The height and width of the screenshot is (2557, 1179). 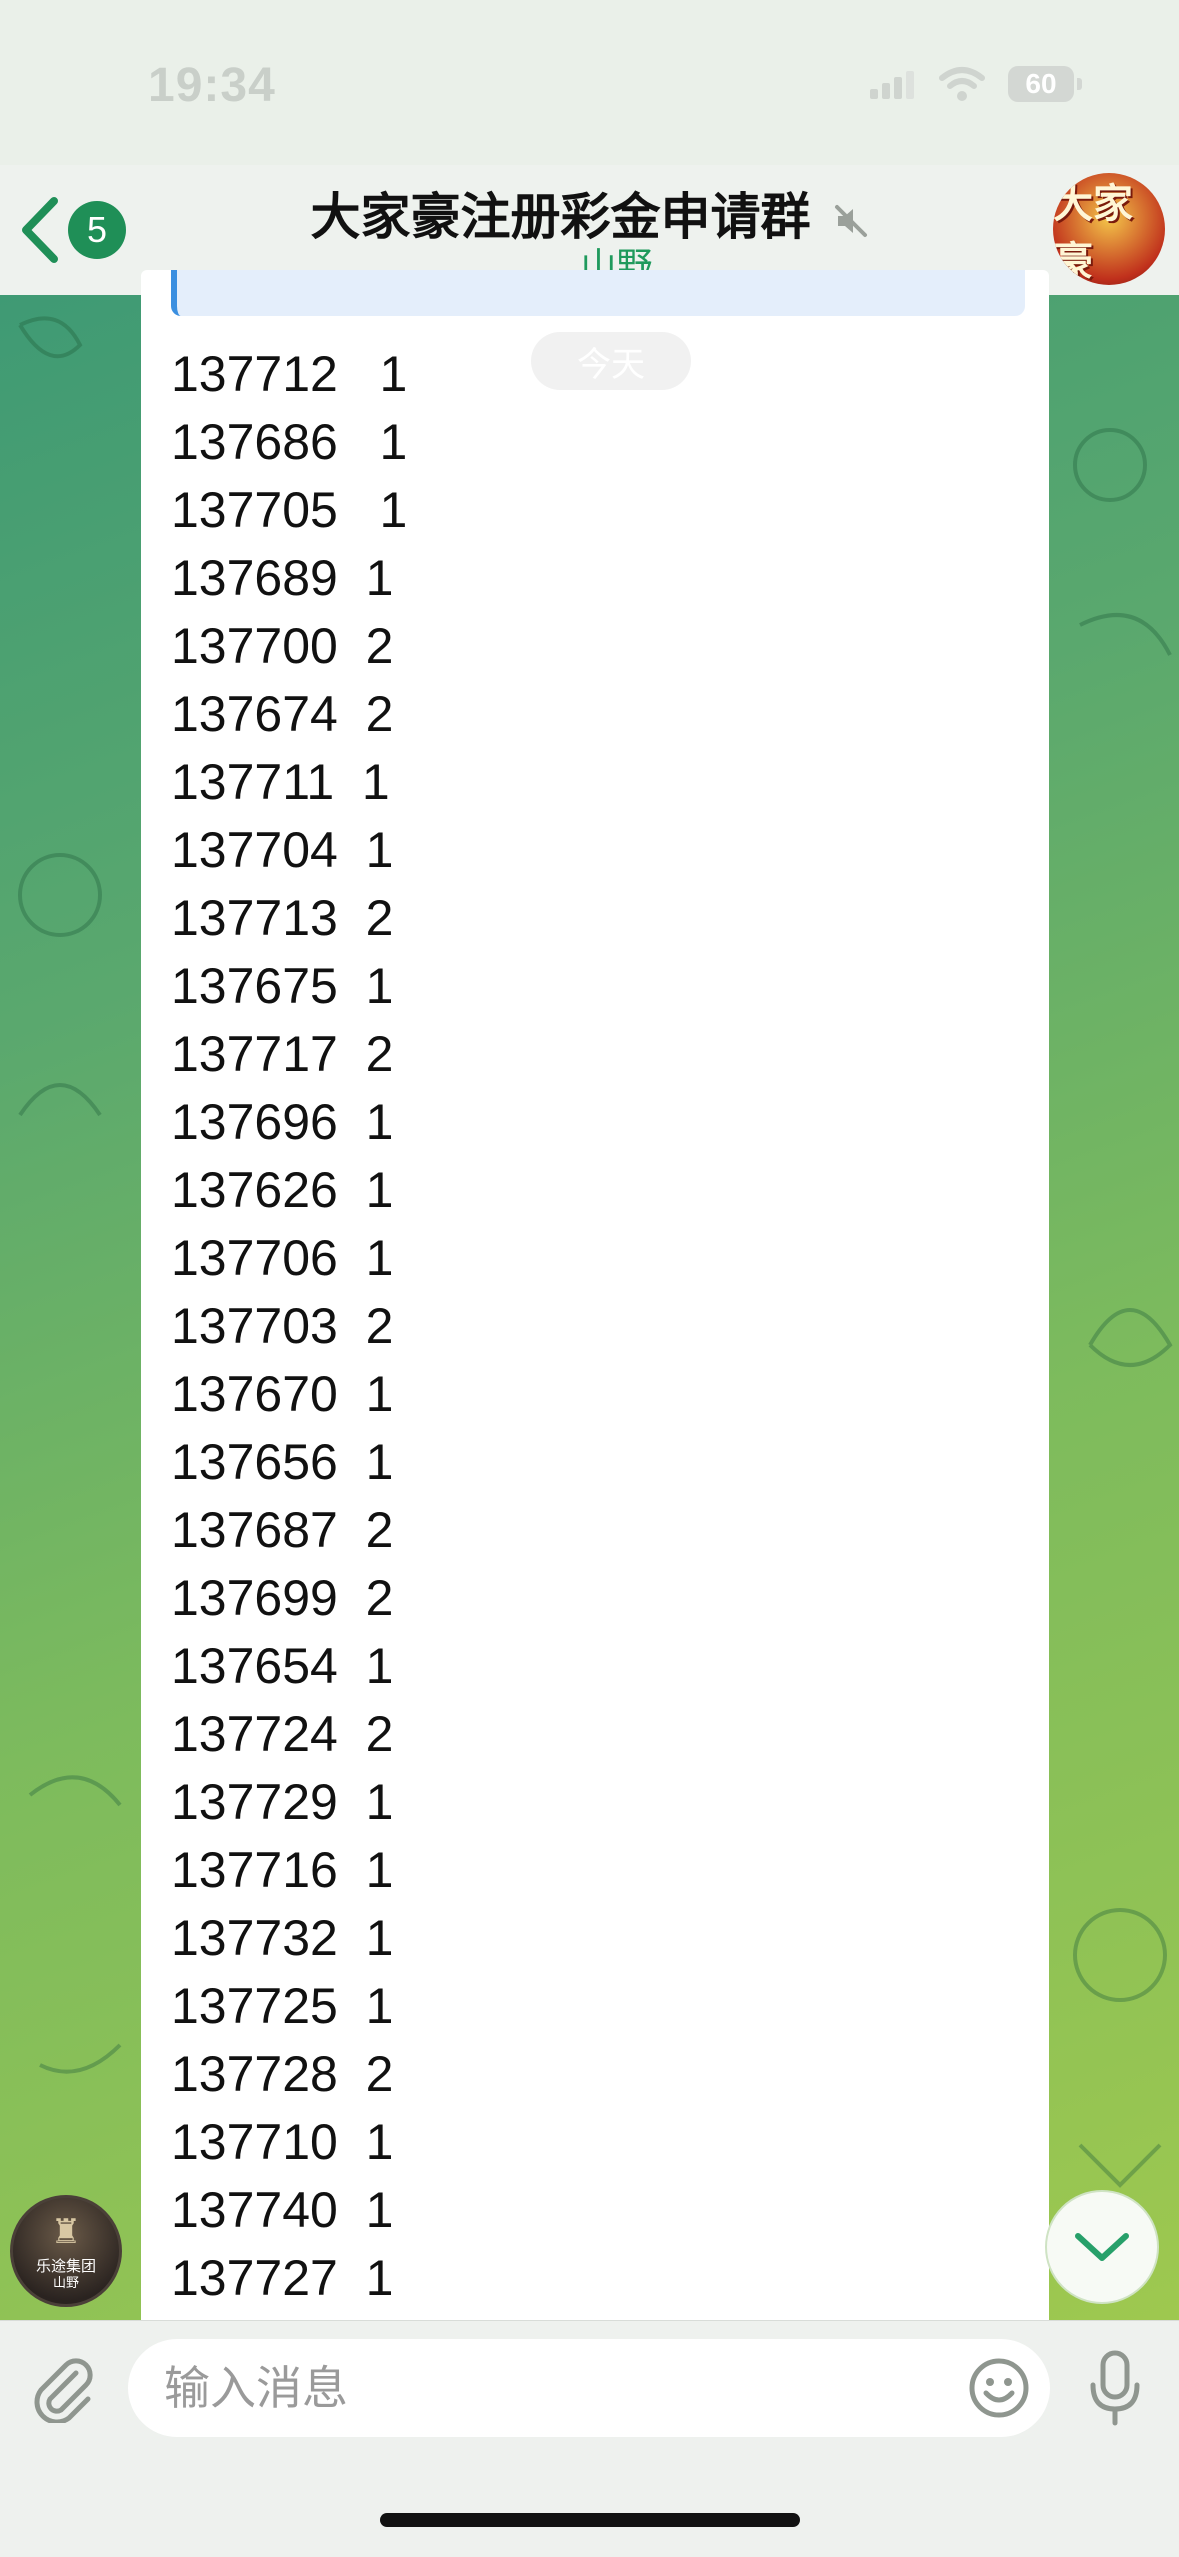 What do you see at coordinates (282, 1190) in the screenshot?
I see `message-line: 137626 1` at bounding box center [282, 1190].